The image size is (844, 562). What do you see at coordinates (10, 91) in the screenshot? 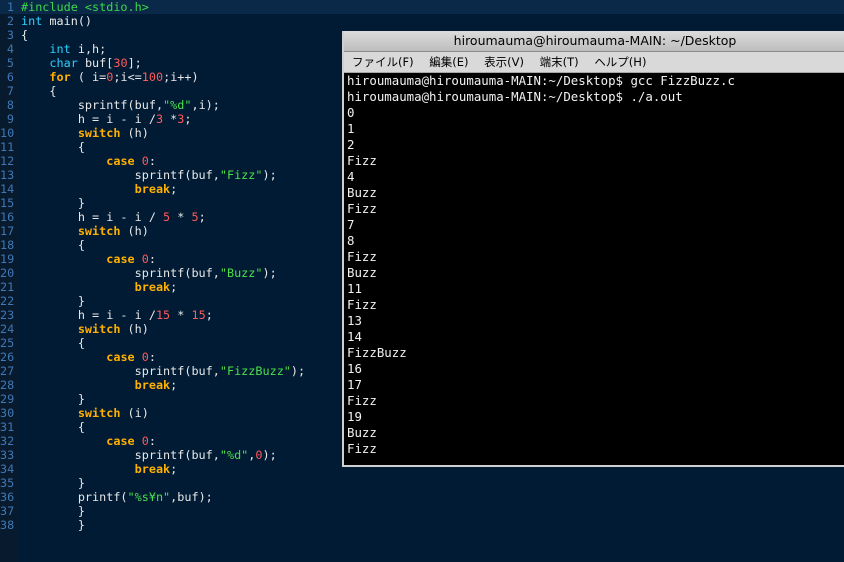
I see `line-number: 7` at bounding box center [10, 91].